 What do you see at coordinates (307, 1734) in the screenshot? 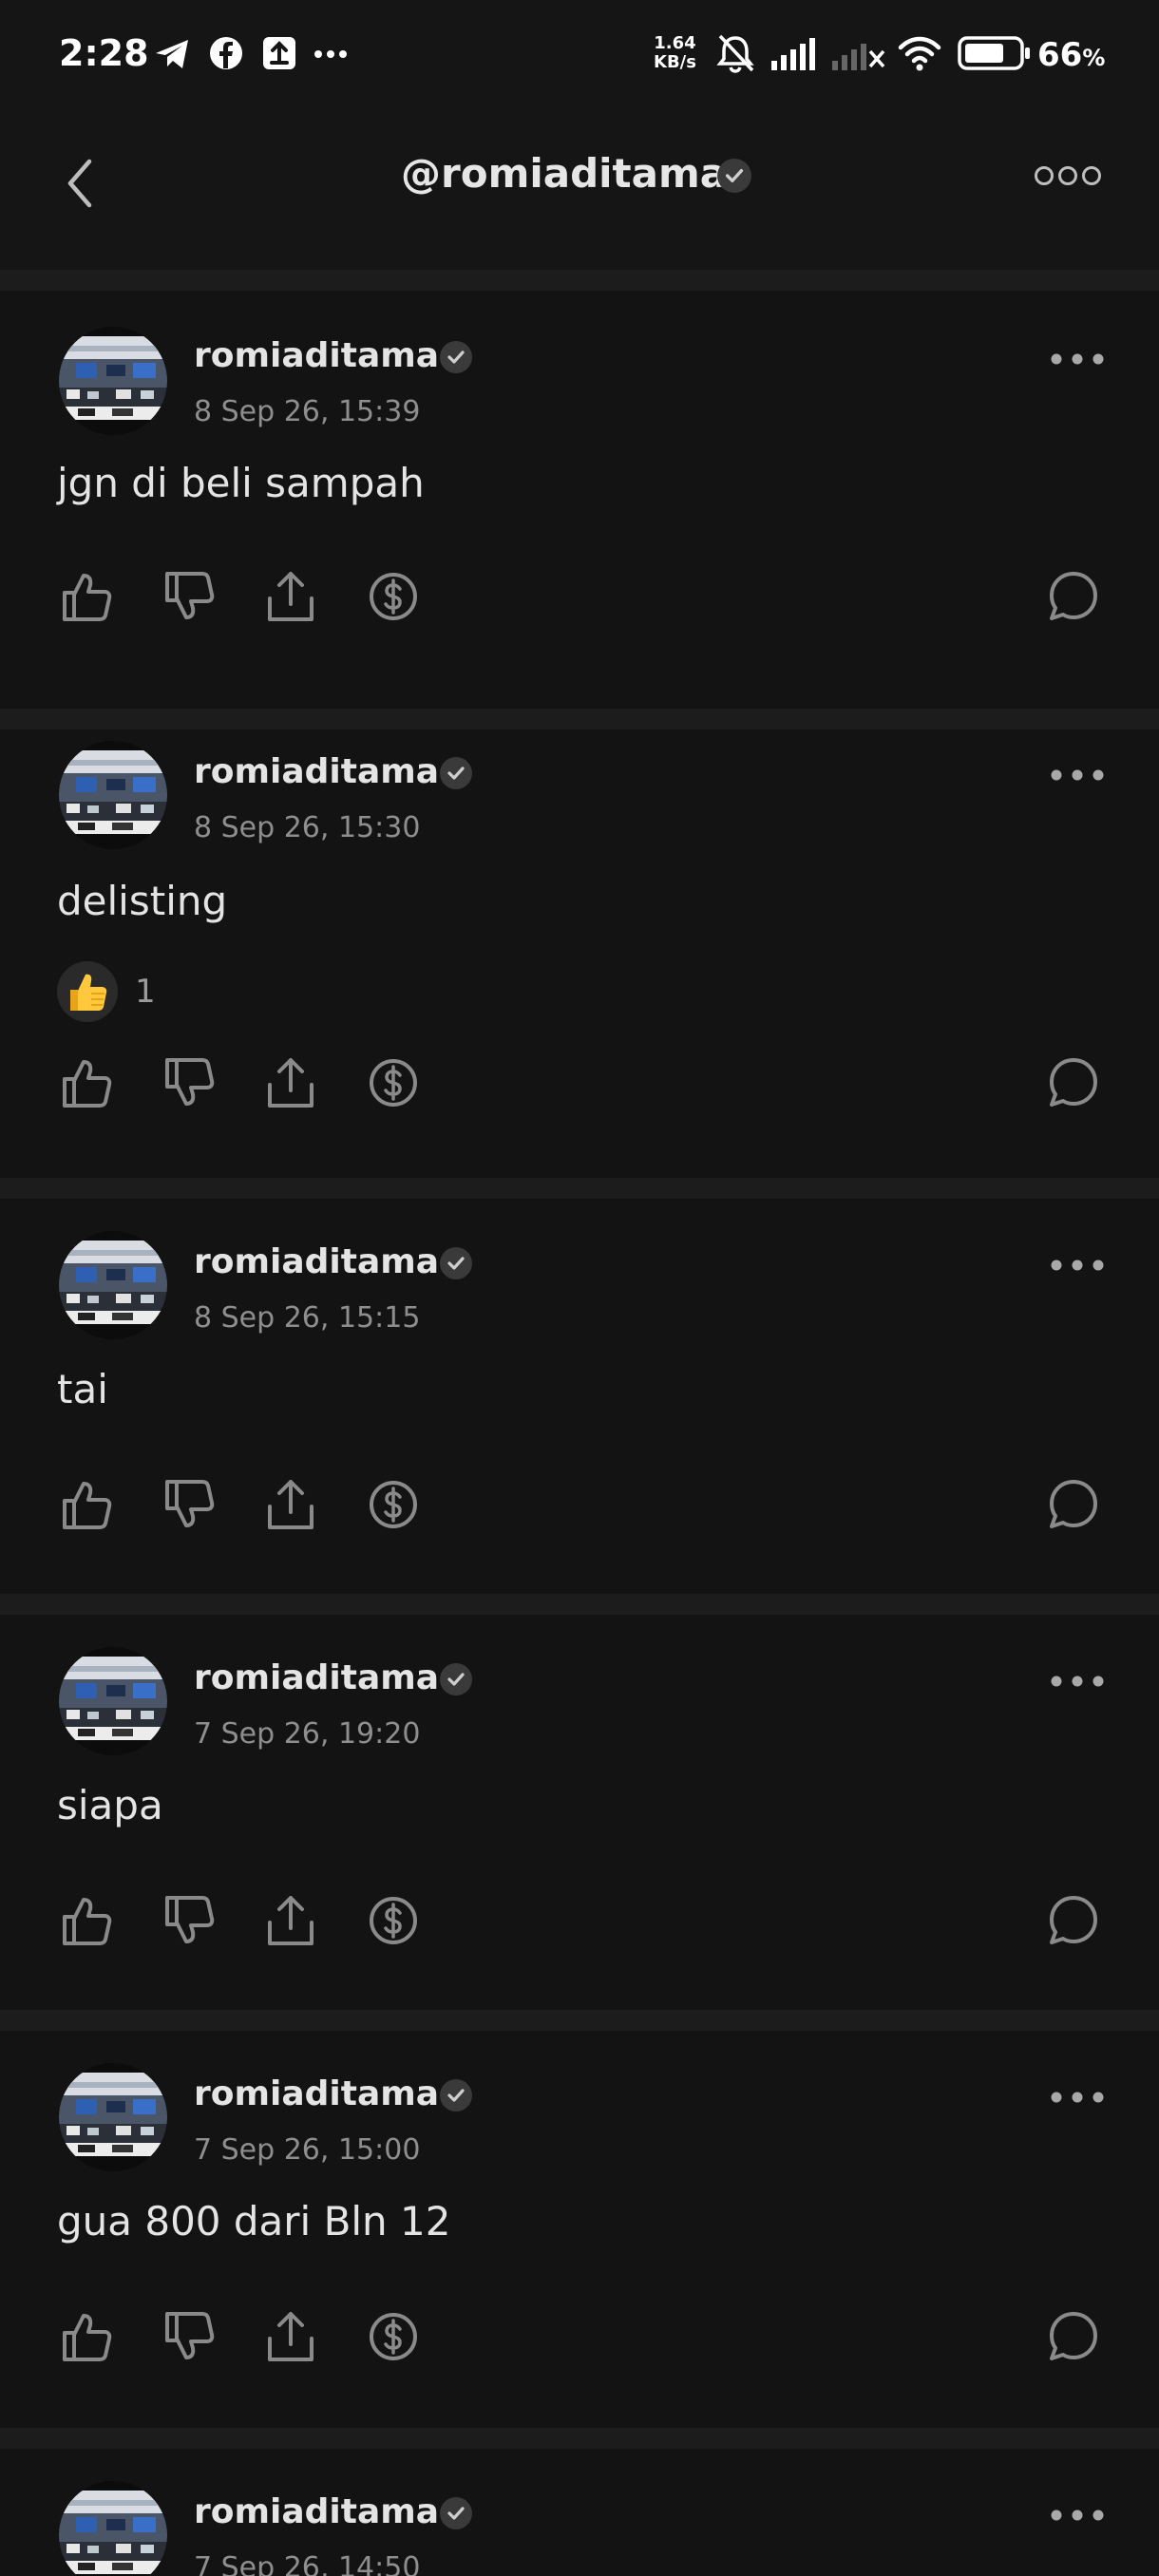
I see `post-date: 7 Sep 26, 19:20` at bounding box center [307, 1734].